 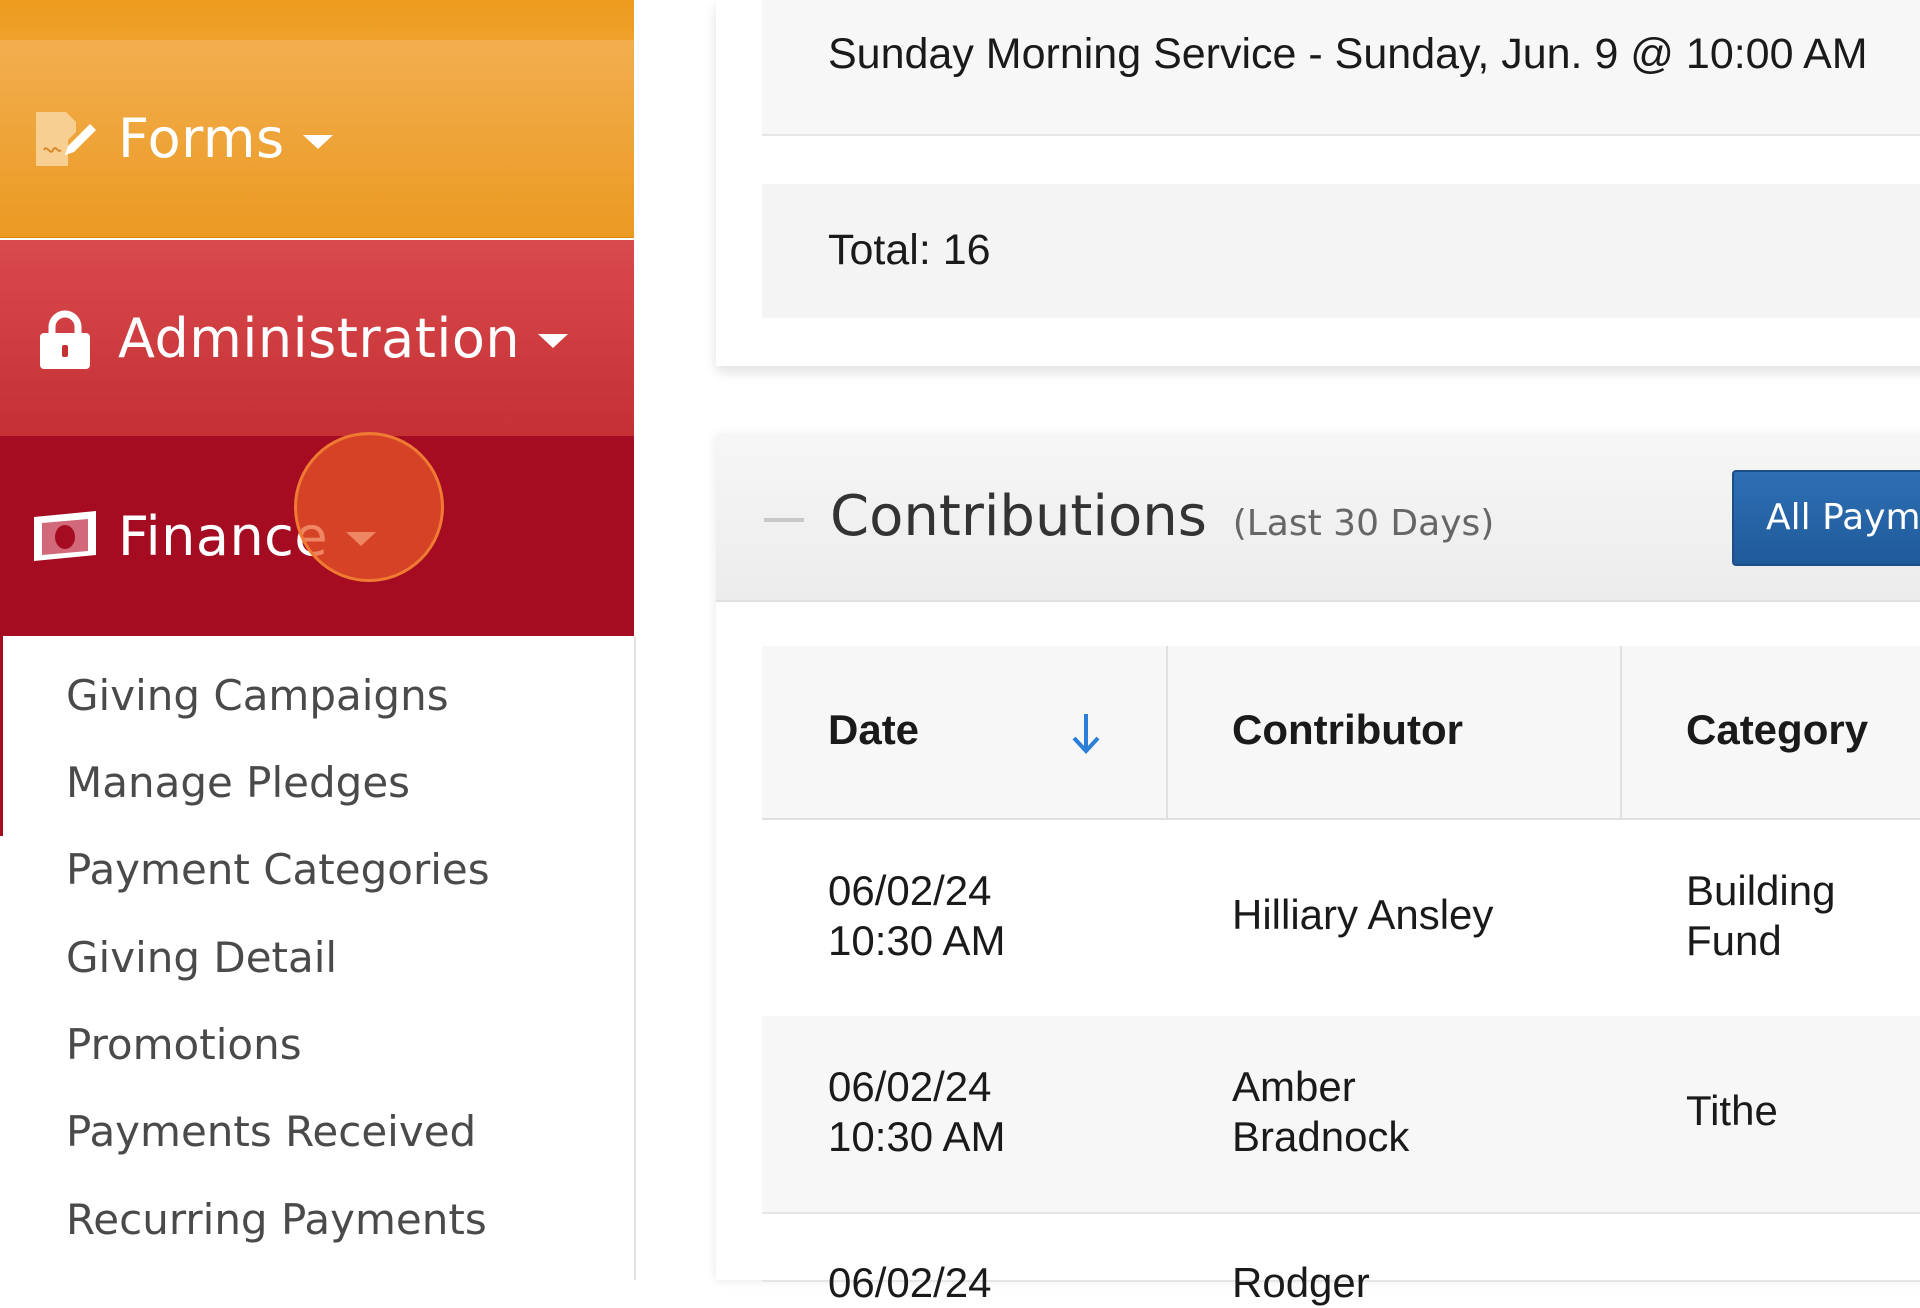 I want to click on column-header-date: Date, so click(x=873, y=730).